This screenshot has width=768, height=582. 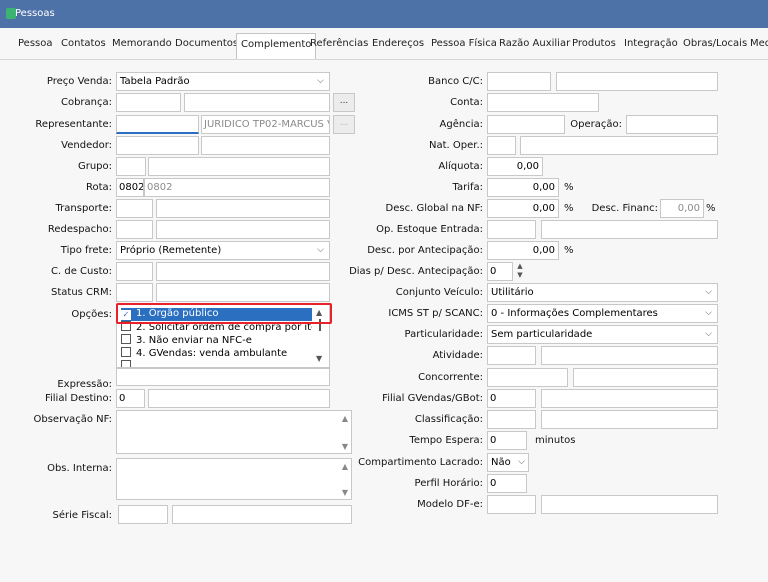 What do you see at coordinates (143, 514) in the screenshot?
I see `serie-fiscal-input` at bounding box center [143, 514].